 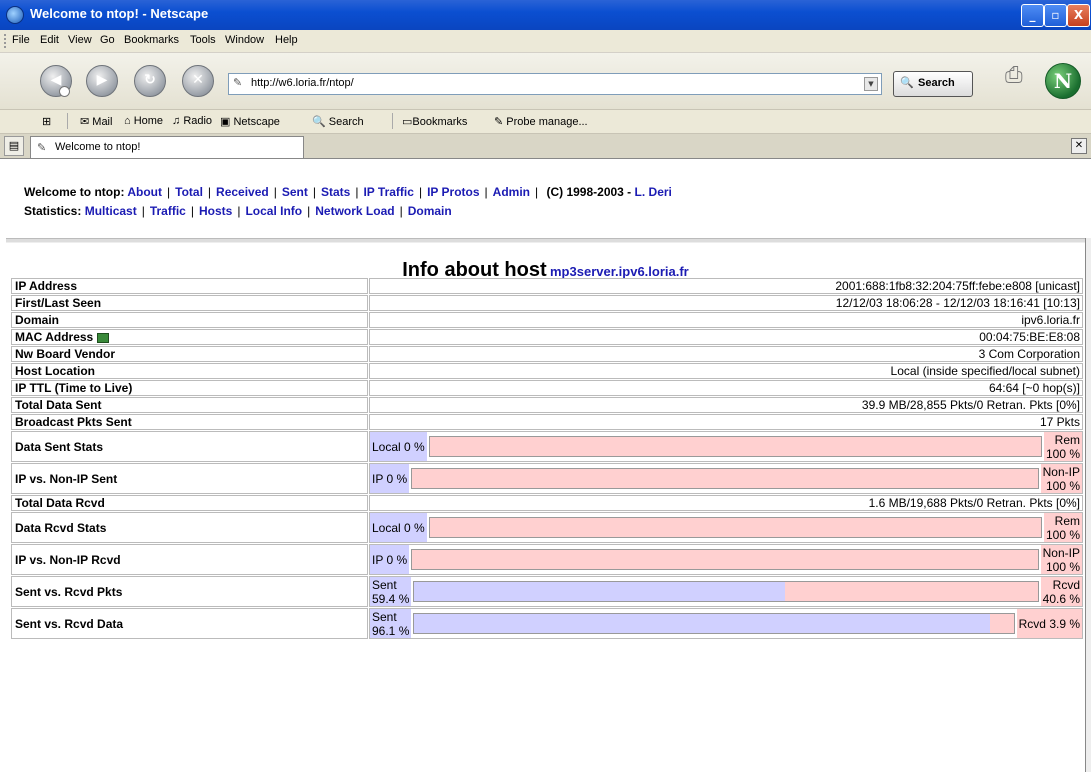 I want to click on link-about: About, so click(x=144, y=192).